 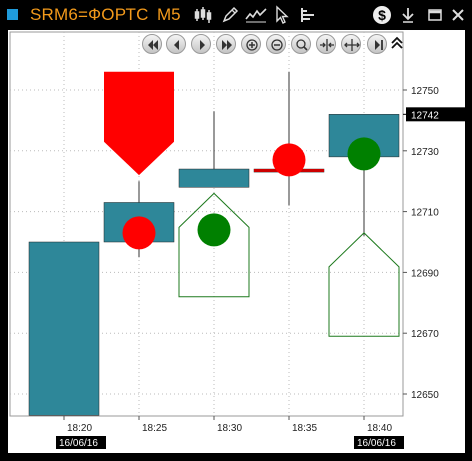 What do you see at coordinates (169, 15) in the screenshot?
I see `timeframe-label: M5` at bounding box center [169, 15].